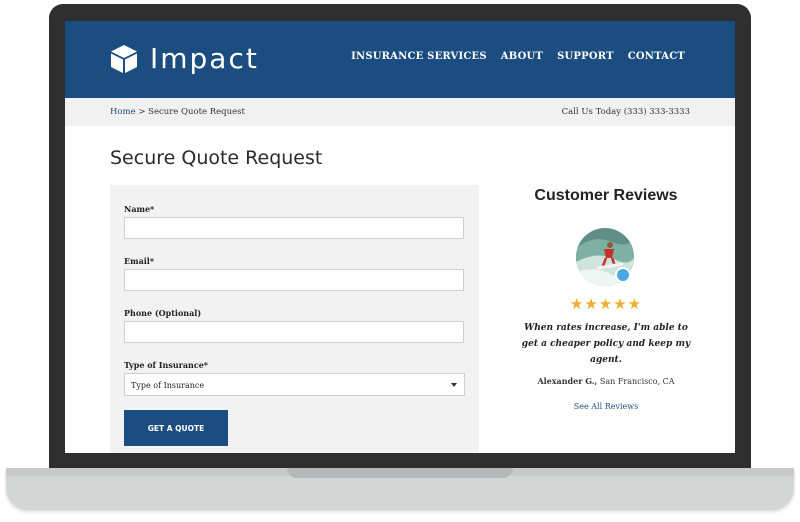  I want to click on name-label: Name*, so click(139, 209).